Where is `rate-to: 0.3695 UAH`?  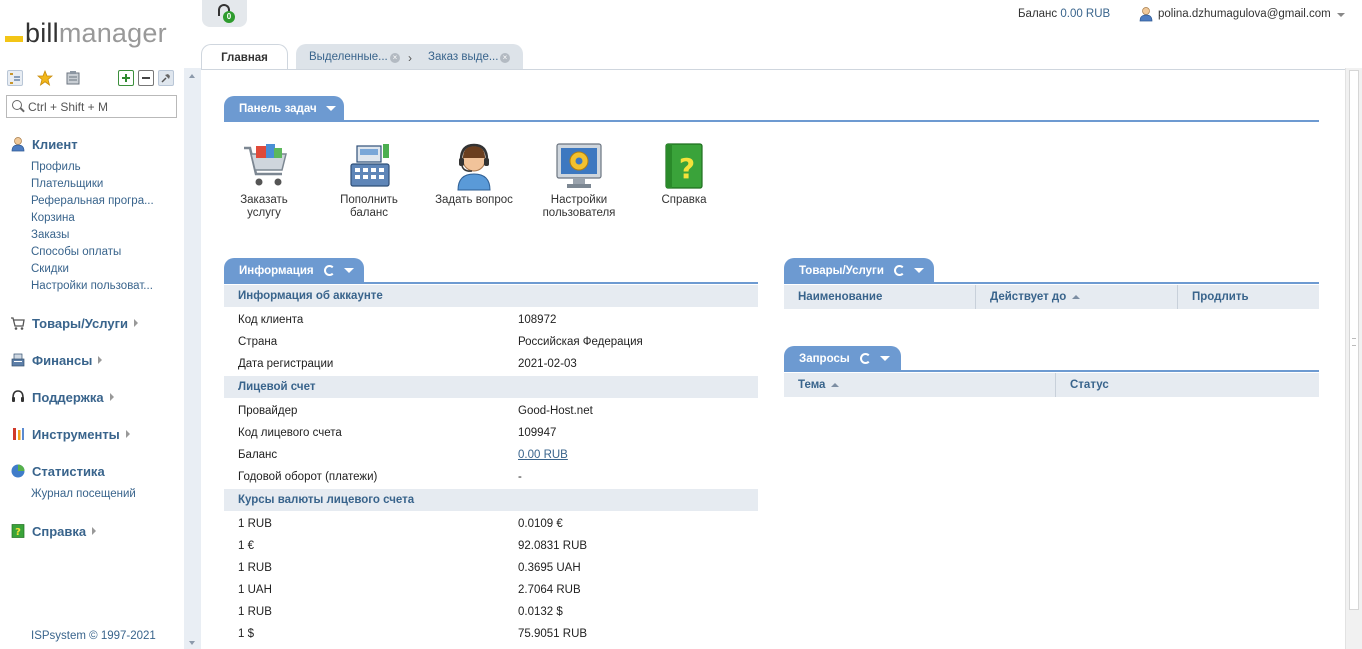 rate-to: 0.3695 UAH is located at coordinates (549, 568).